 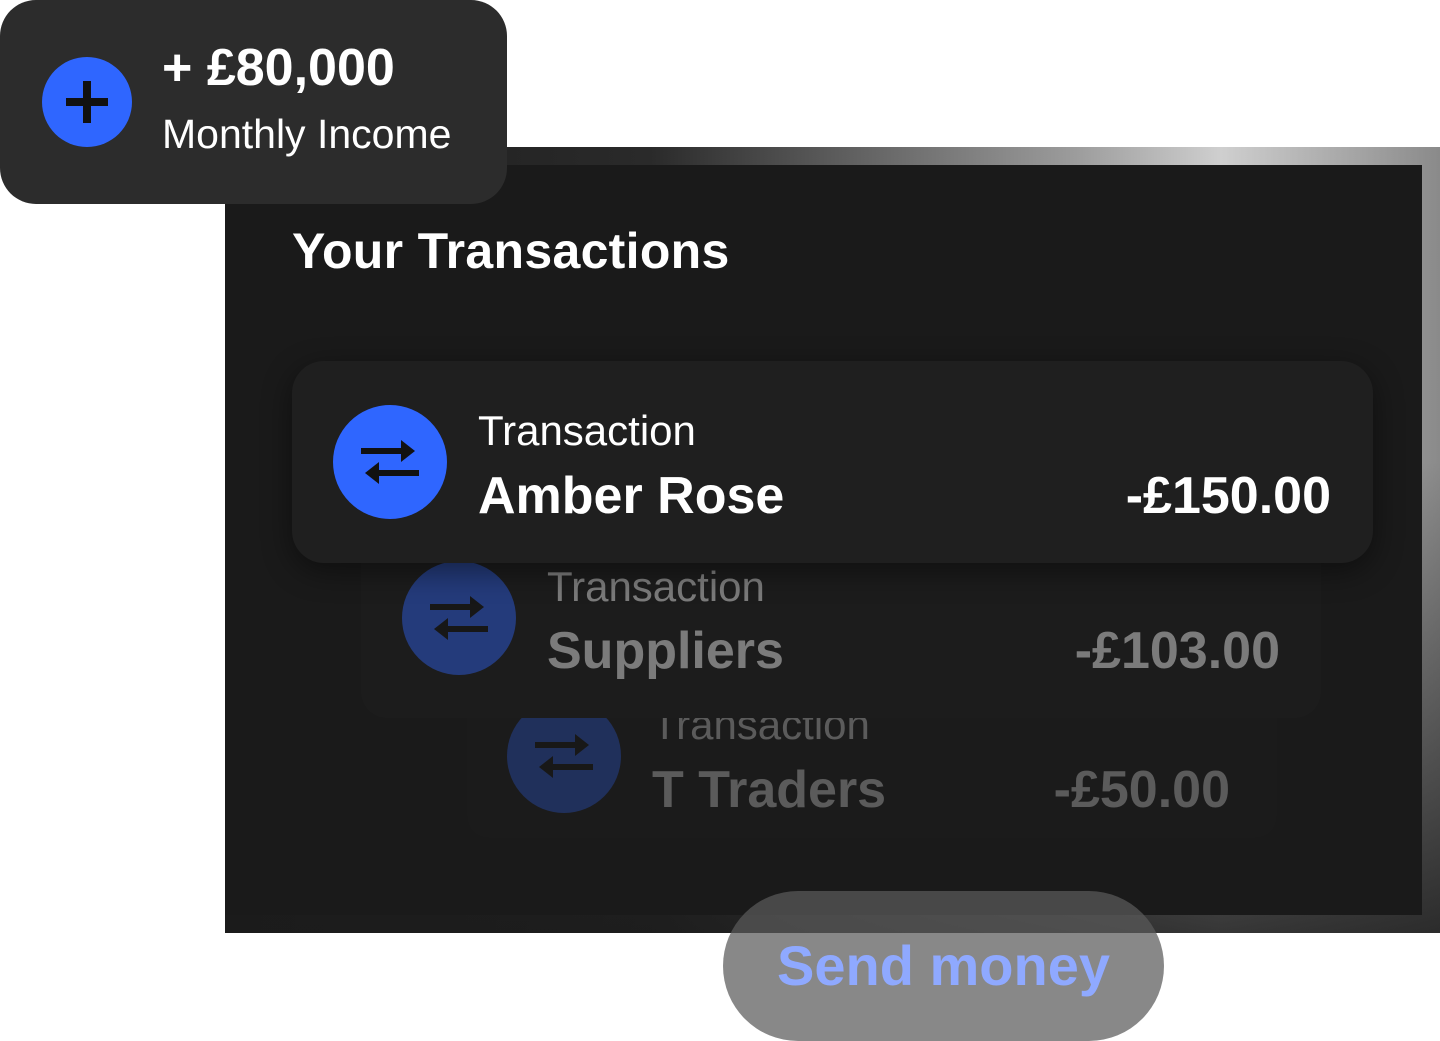 I want to click on transaction-name: Amber Rose, so click(x=631, y=496).